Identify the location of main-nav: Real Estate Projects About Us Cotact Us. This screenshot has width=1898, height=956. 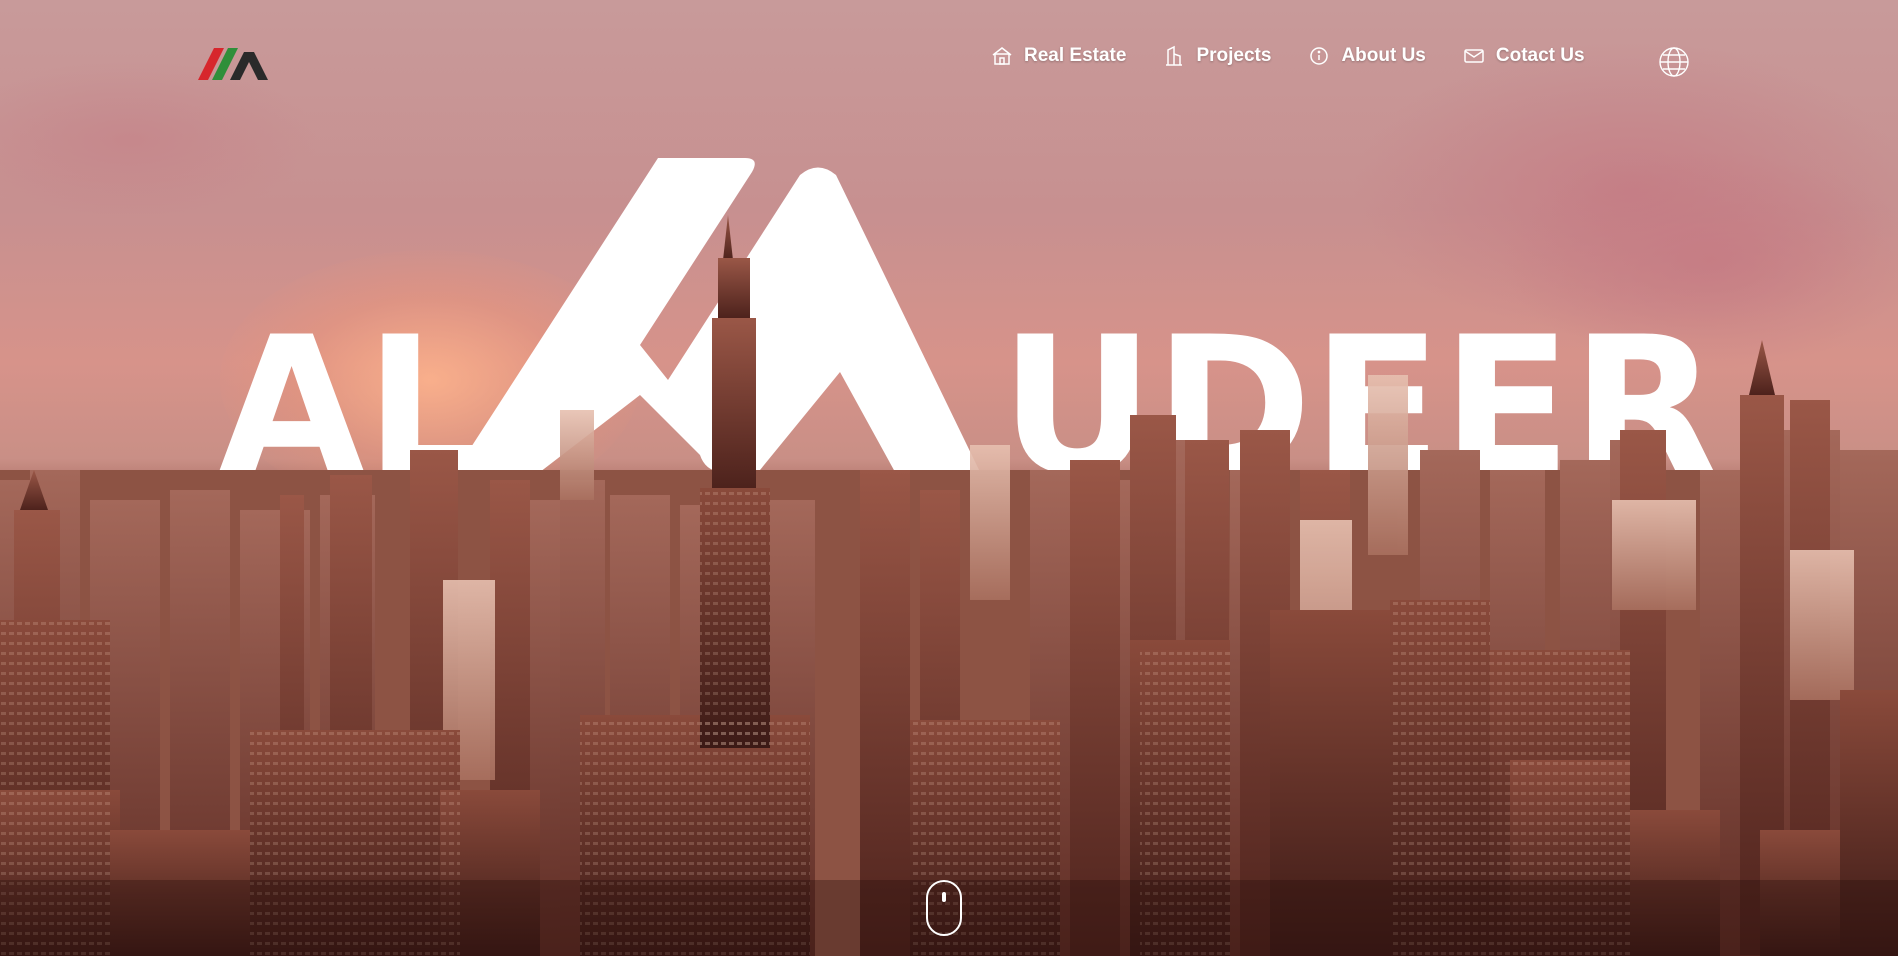
(1287, 56).